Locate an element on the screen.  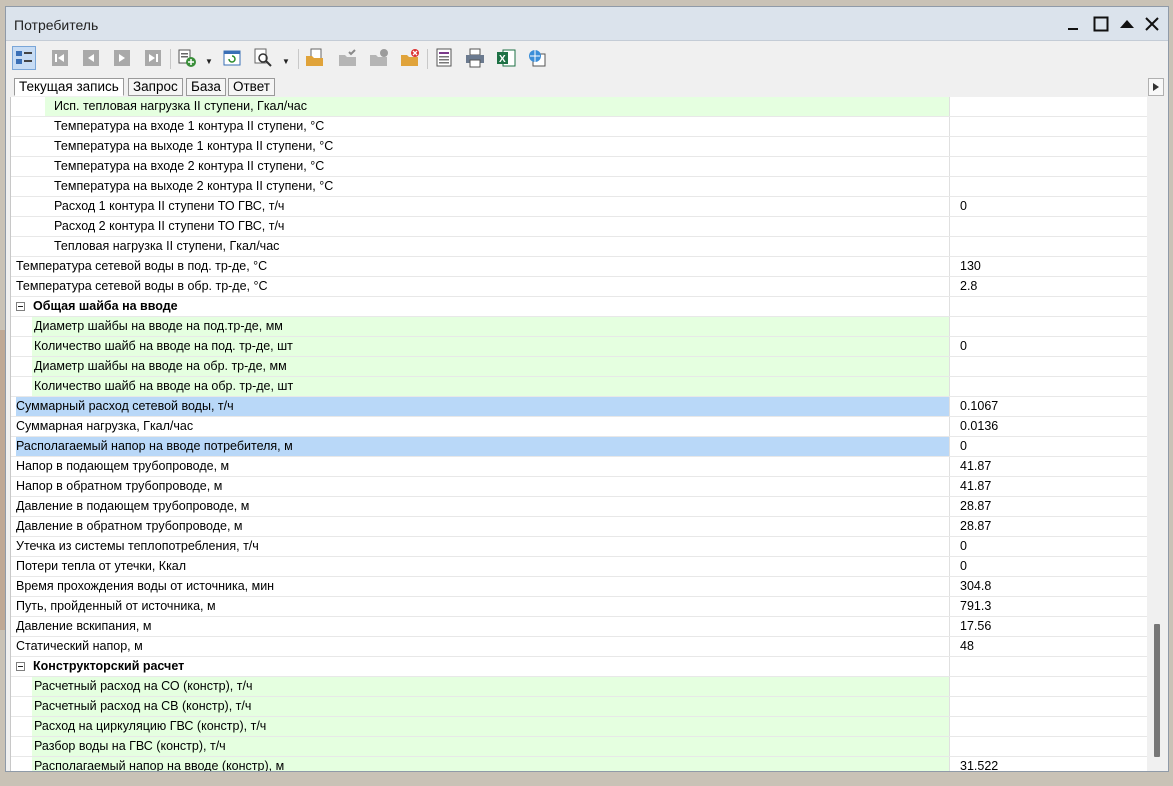
folder-add-button is located at coordinates (379, 58).